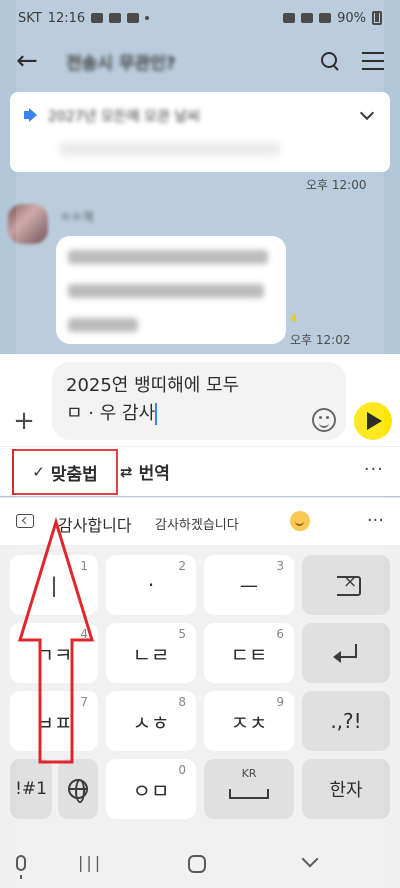 This screenshot has height=888, width=400. I want to click on key-digeut: ㄷㅌ 6, so click(249, 653).